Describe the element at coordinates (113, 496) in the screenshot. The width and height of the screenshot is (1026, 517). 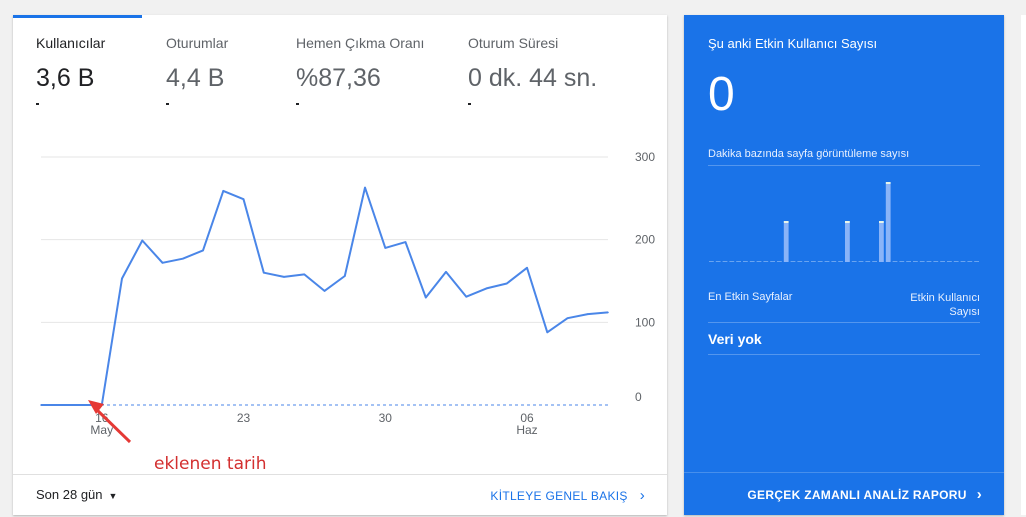
I see `caret-down-icon: ▼` at that location.